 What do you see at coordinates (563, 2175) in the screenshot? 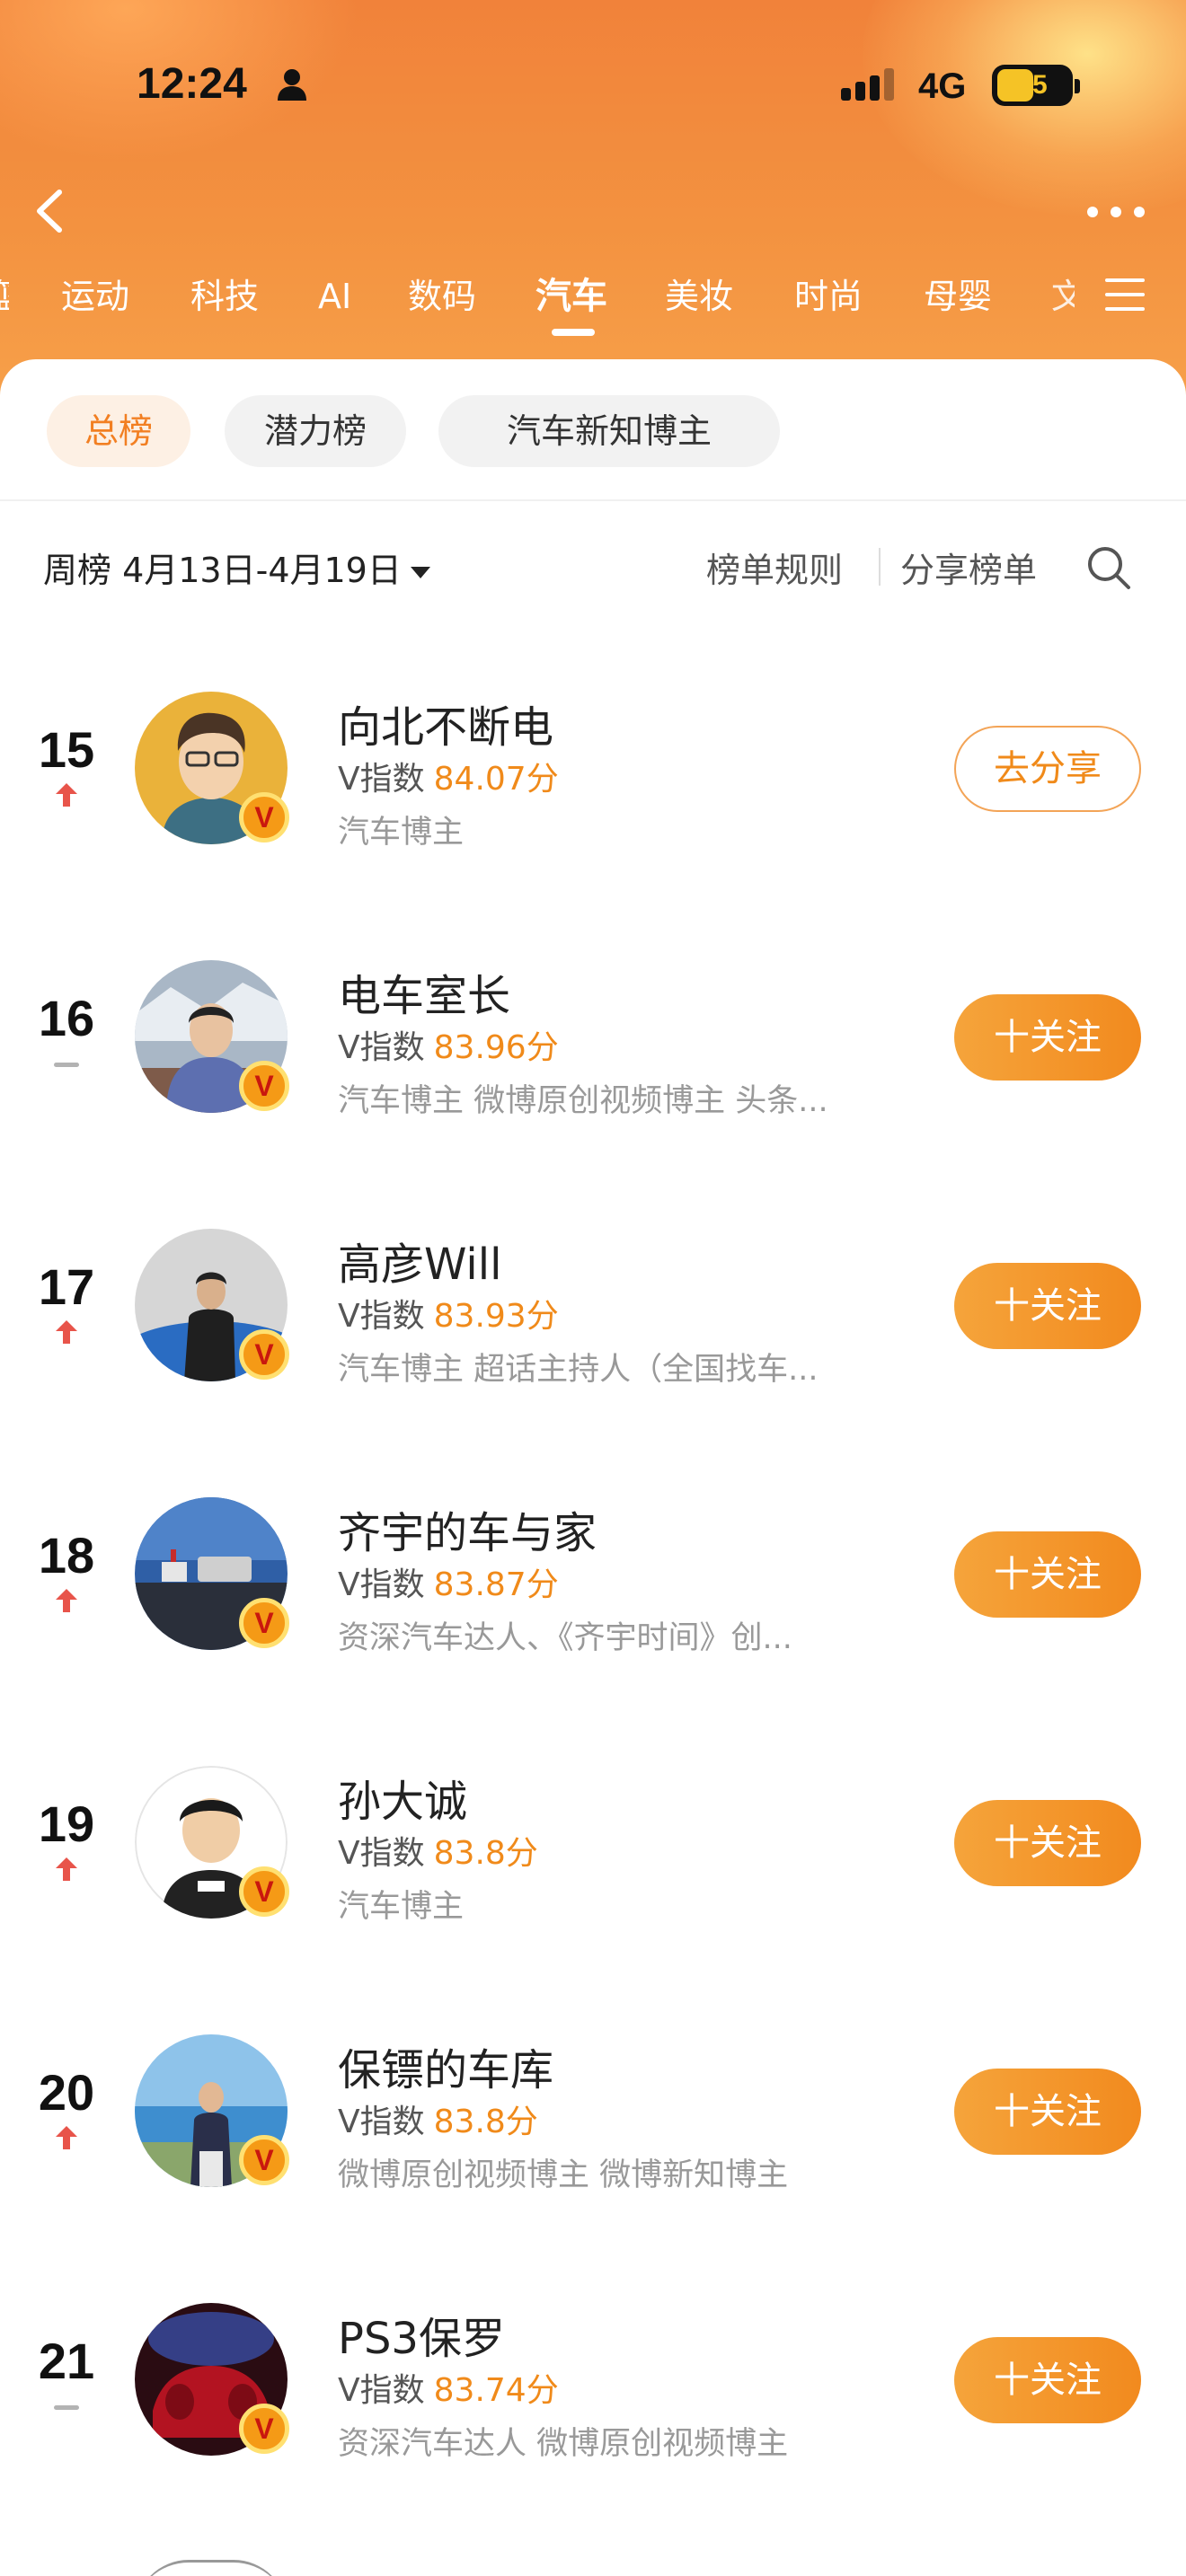
I see `blogger-description: 微博原创视频博主 微博新知博主` at bounding box center [563, 2175].